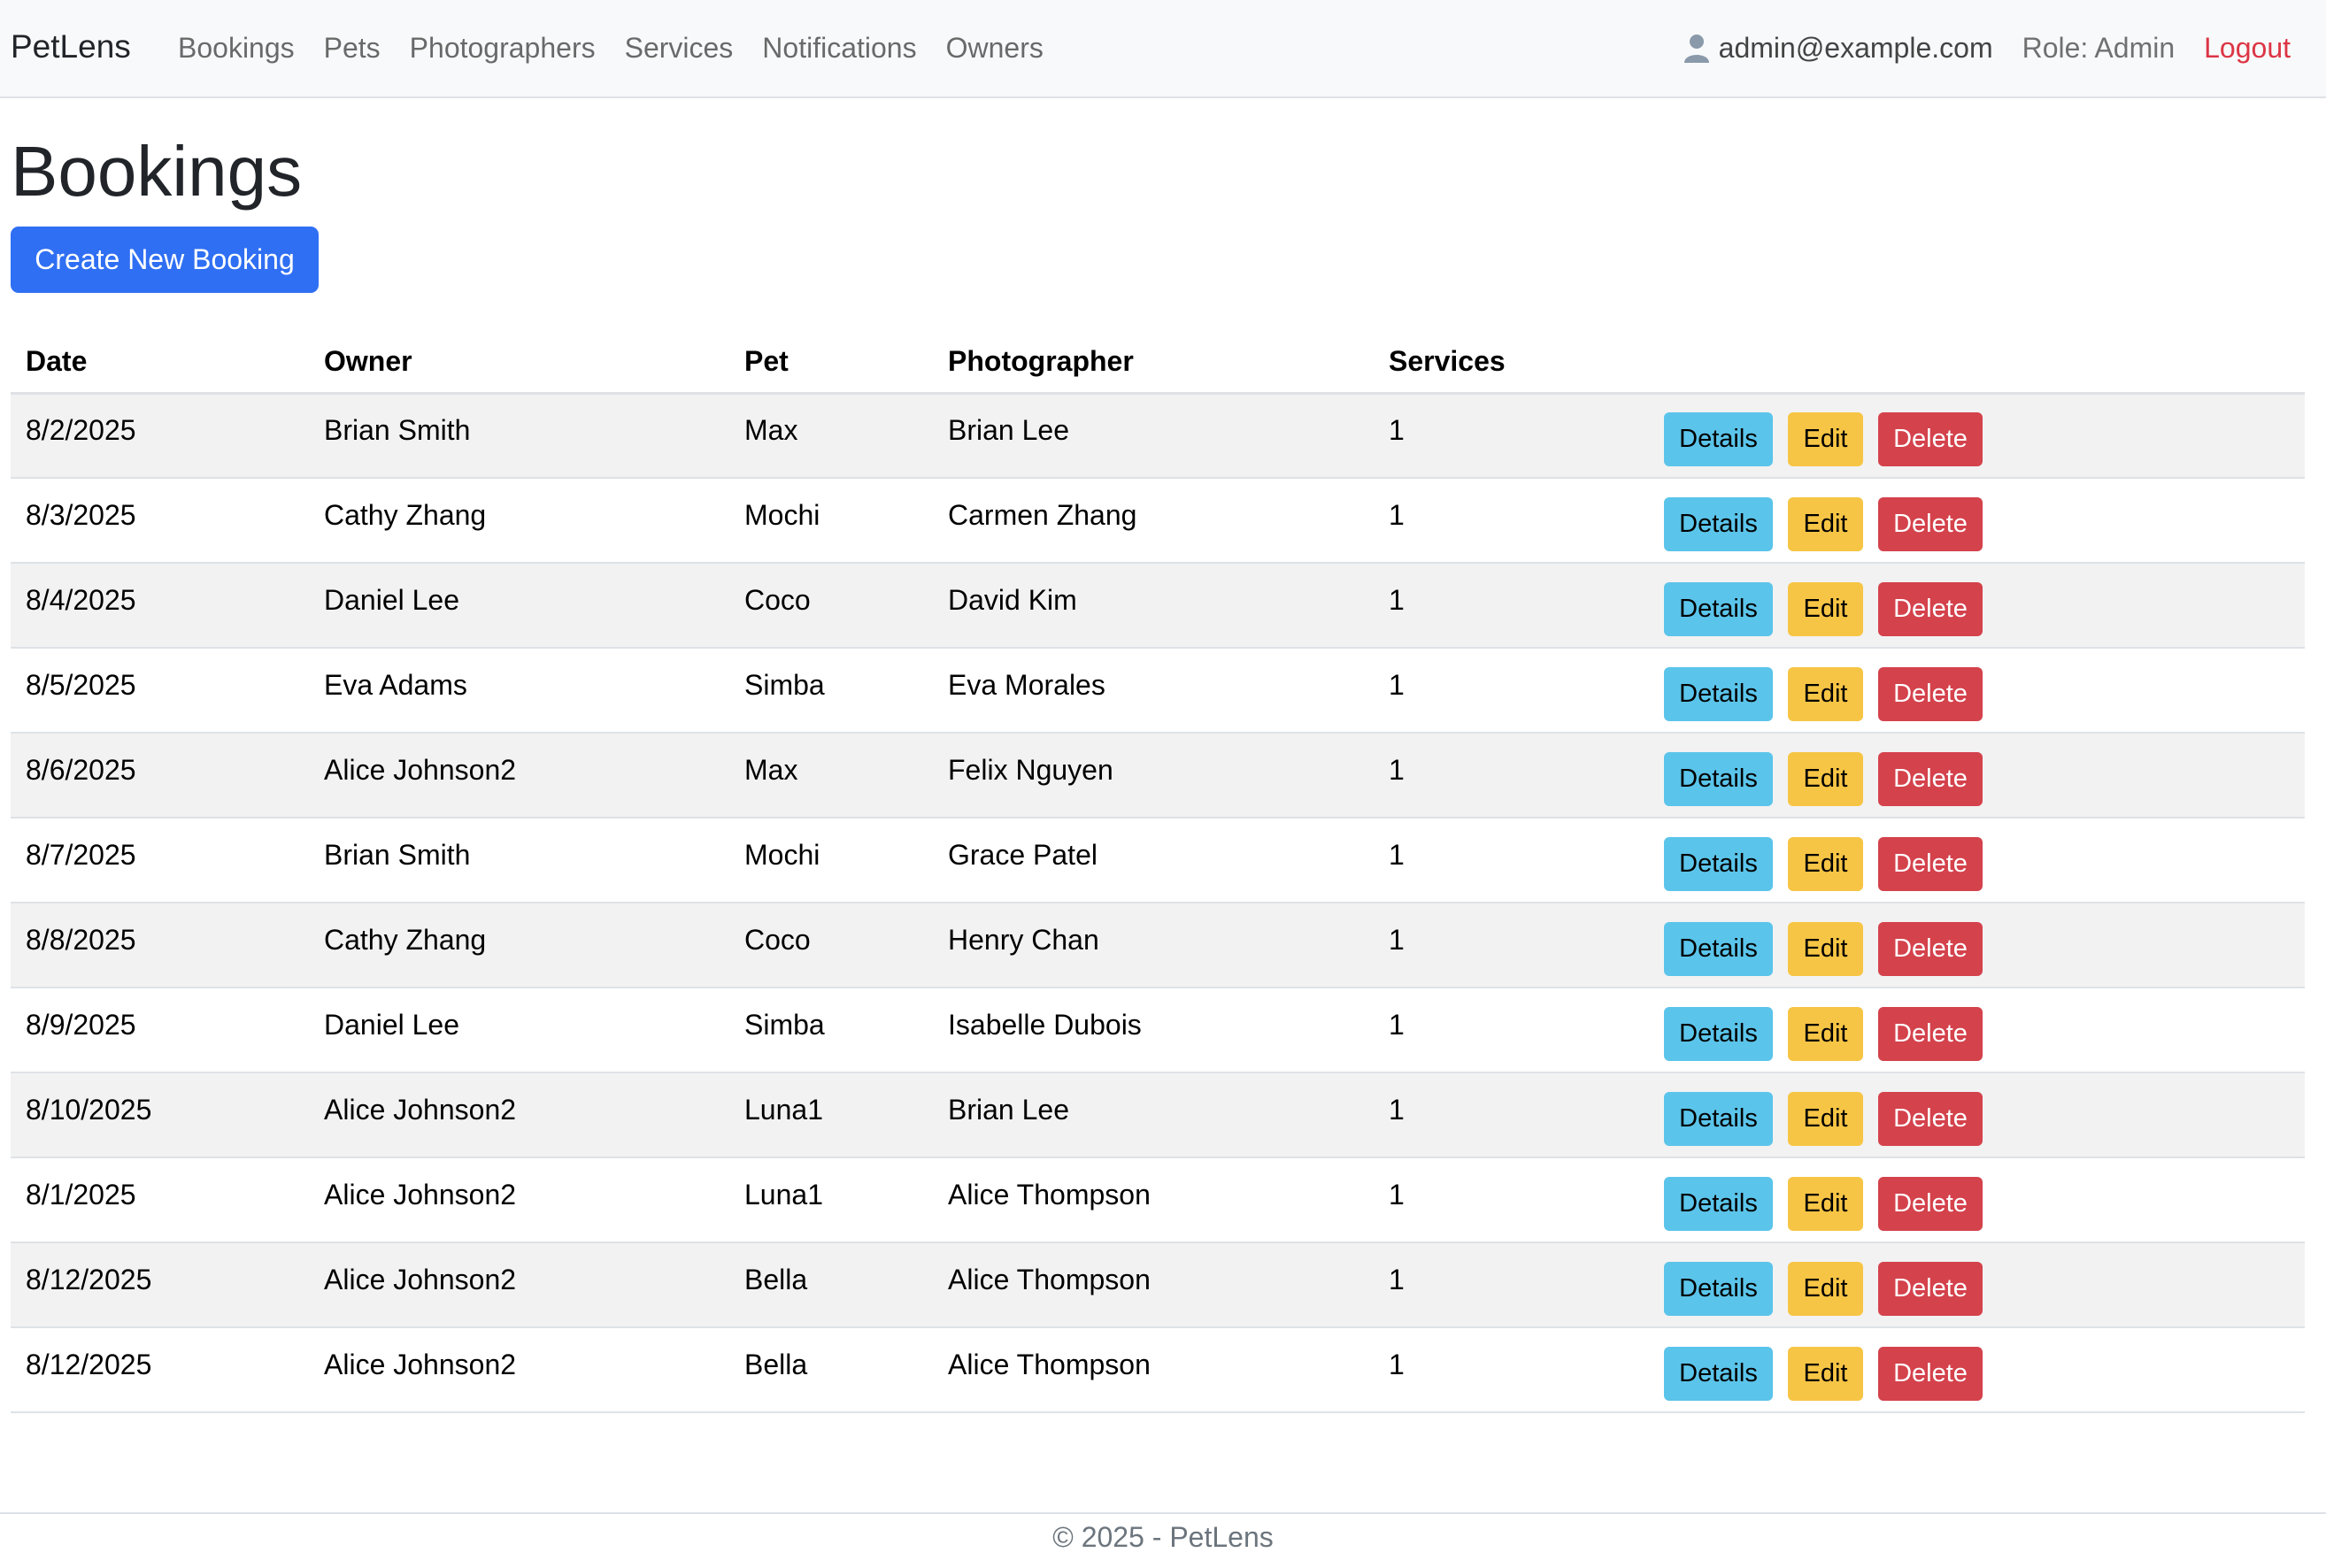 This screenshot has width=2326, height=1568. Describe the element at coordinates (165, 260) in the screenshot. I see `create-booking-button: Create New Booking` at that location.